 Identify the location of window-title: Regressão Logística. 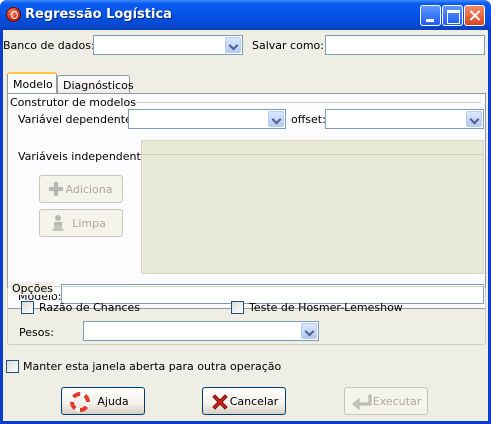
(98, 14).